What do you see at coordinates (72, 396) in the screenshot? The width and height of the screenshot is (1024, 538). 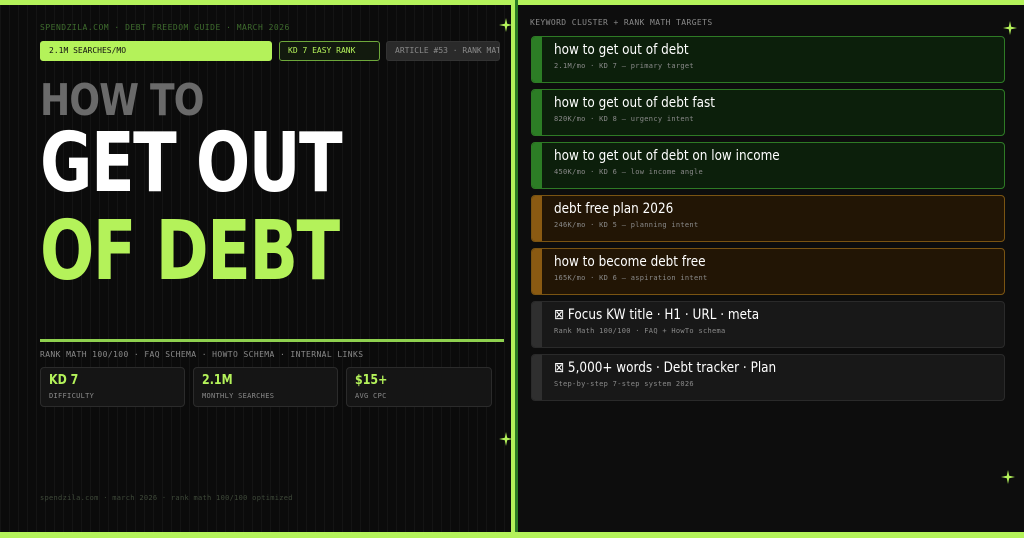 I see `stat-label: DIFFICULTY` at bounding box center [72, 396].